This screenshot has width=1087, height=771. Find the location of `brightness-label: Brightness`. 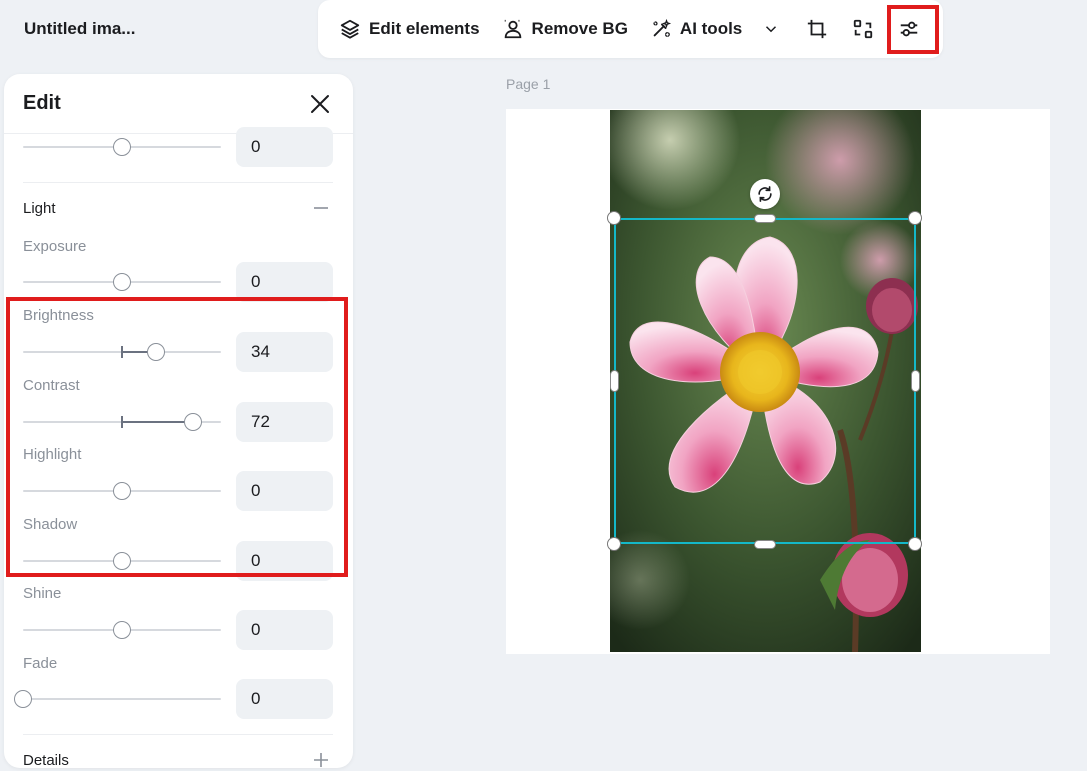

brightness-label: Brightness is located at coordinates (58, 315).